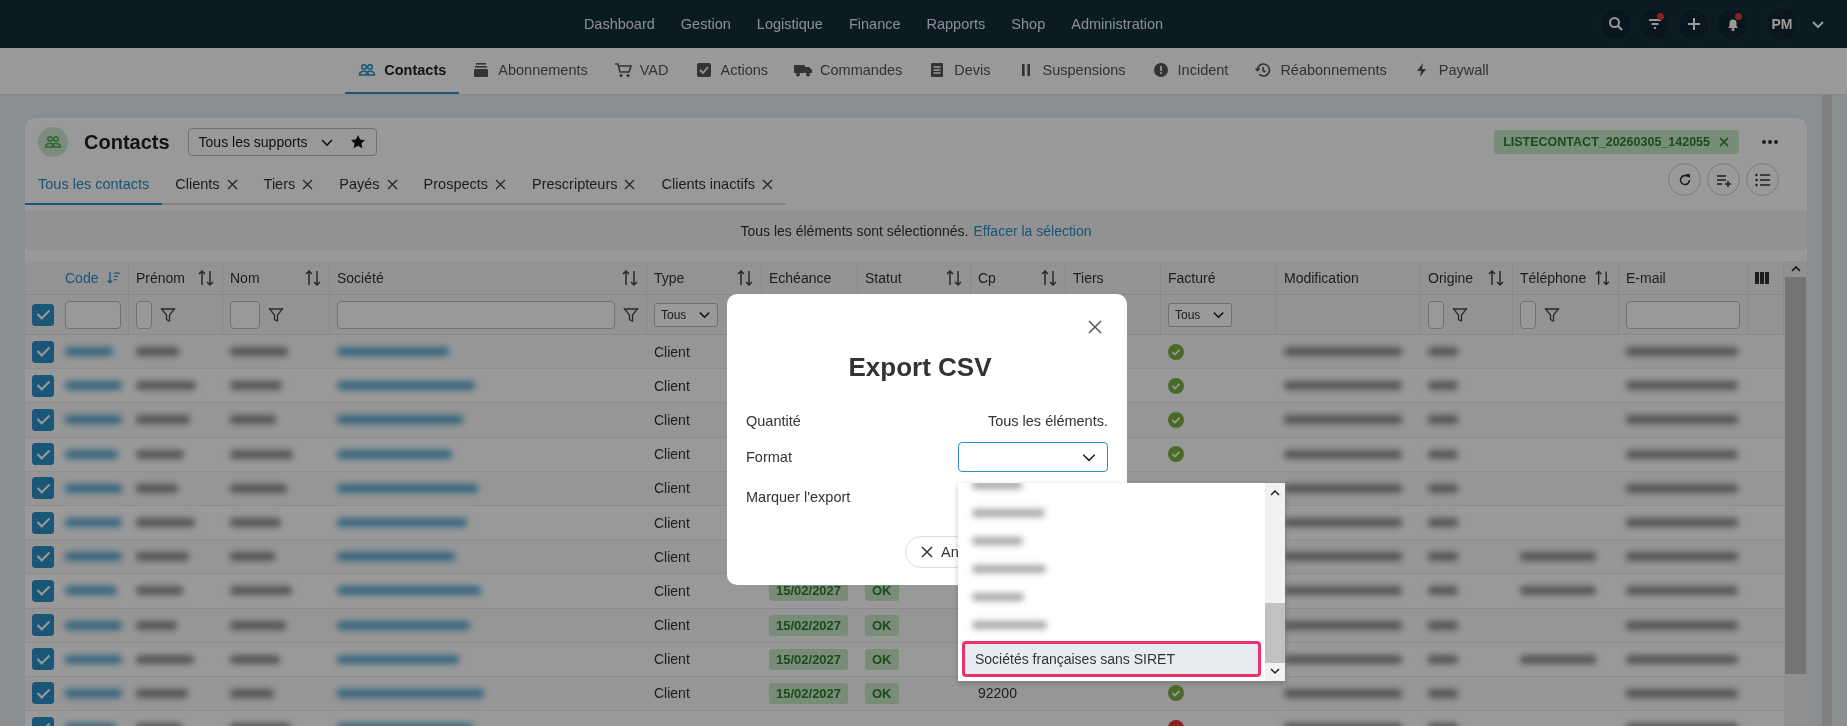 Image resolution: width=1847 pixels, height=726 pixels. I want to click on column-header: Société, so click(360, 277).